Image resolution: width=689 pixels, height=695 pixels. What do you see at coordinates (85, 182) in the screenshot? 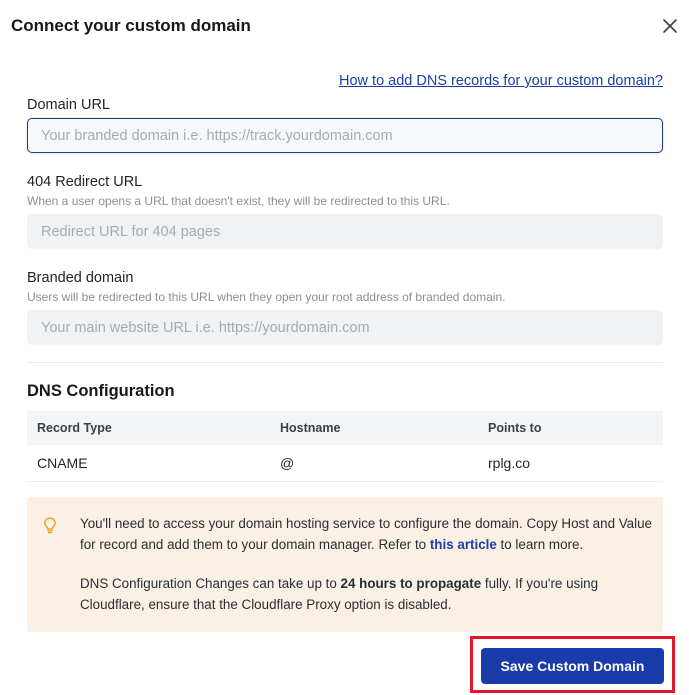
I see `redirect-404-label: 404 Redirect URL` at bounding box center [85, 182].